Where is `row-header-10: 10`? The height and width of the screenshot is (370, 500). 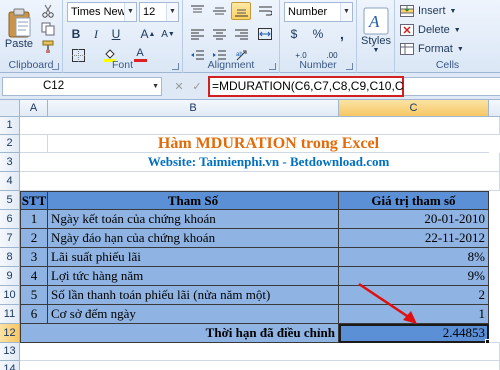 row-header-10: 10 is located at coordinates (10, 295).